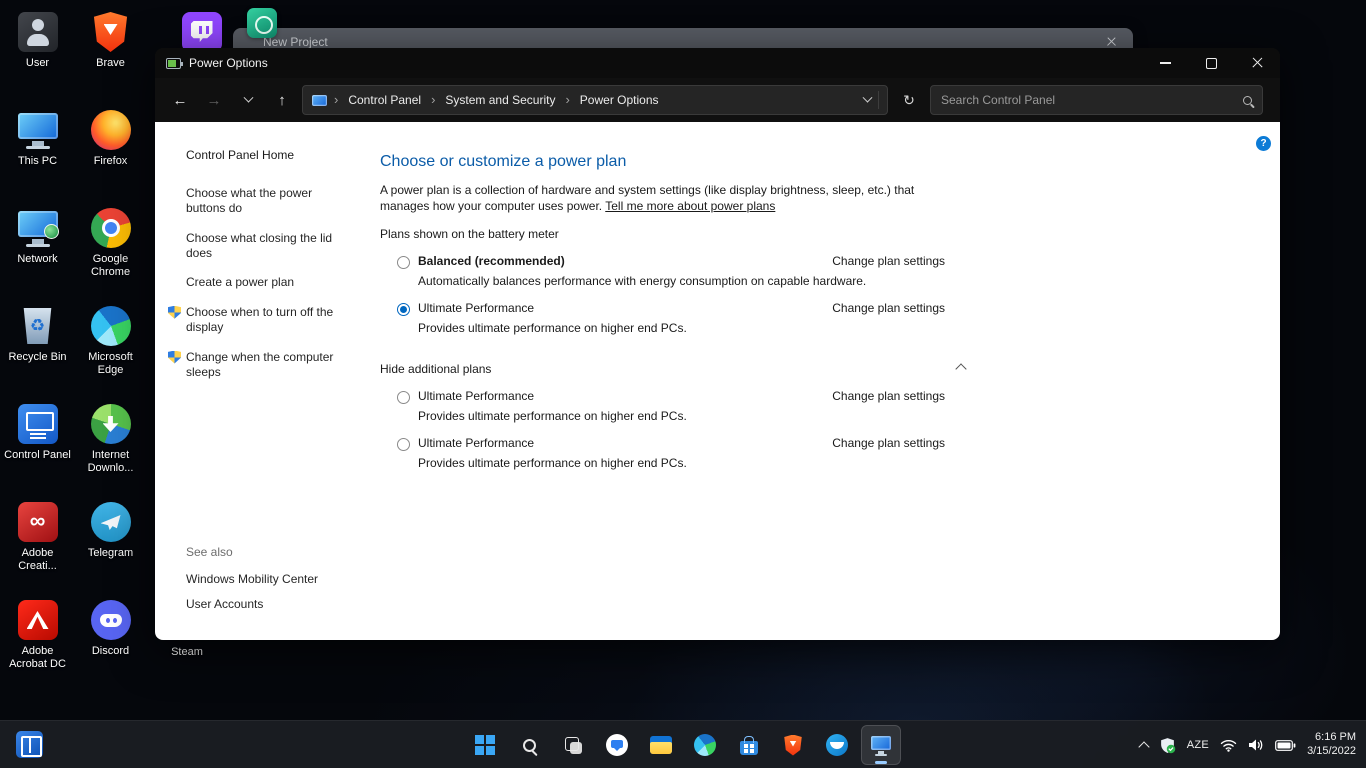  I want to click on sidebar-item-turn-off-display: Choose when to turn off the display, so click(265, 320).